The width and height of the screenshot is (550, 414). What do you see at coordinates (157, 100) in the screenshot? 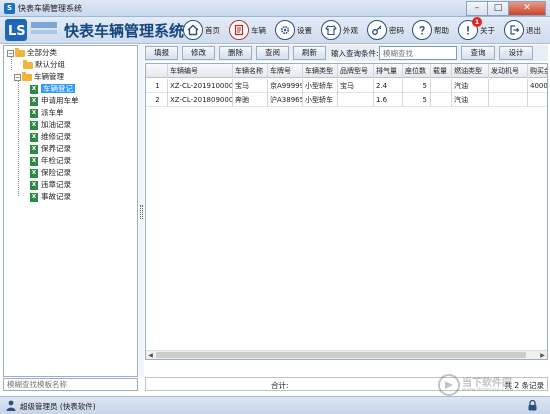
I see `row-index: 2` at bounding box center [157, 100].